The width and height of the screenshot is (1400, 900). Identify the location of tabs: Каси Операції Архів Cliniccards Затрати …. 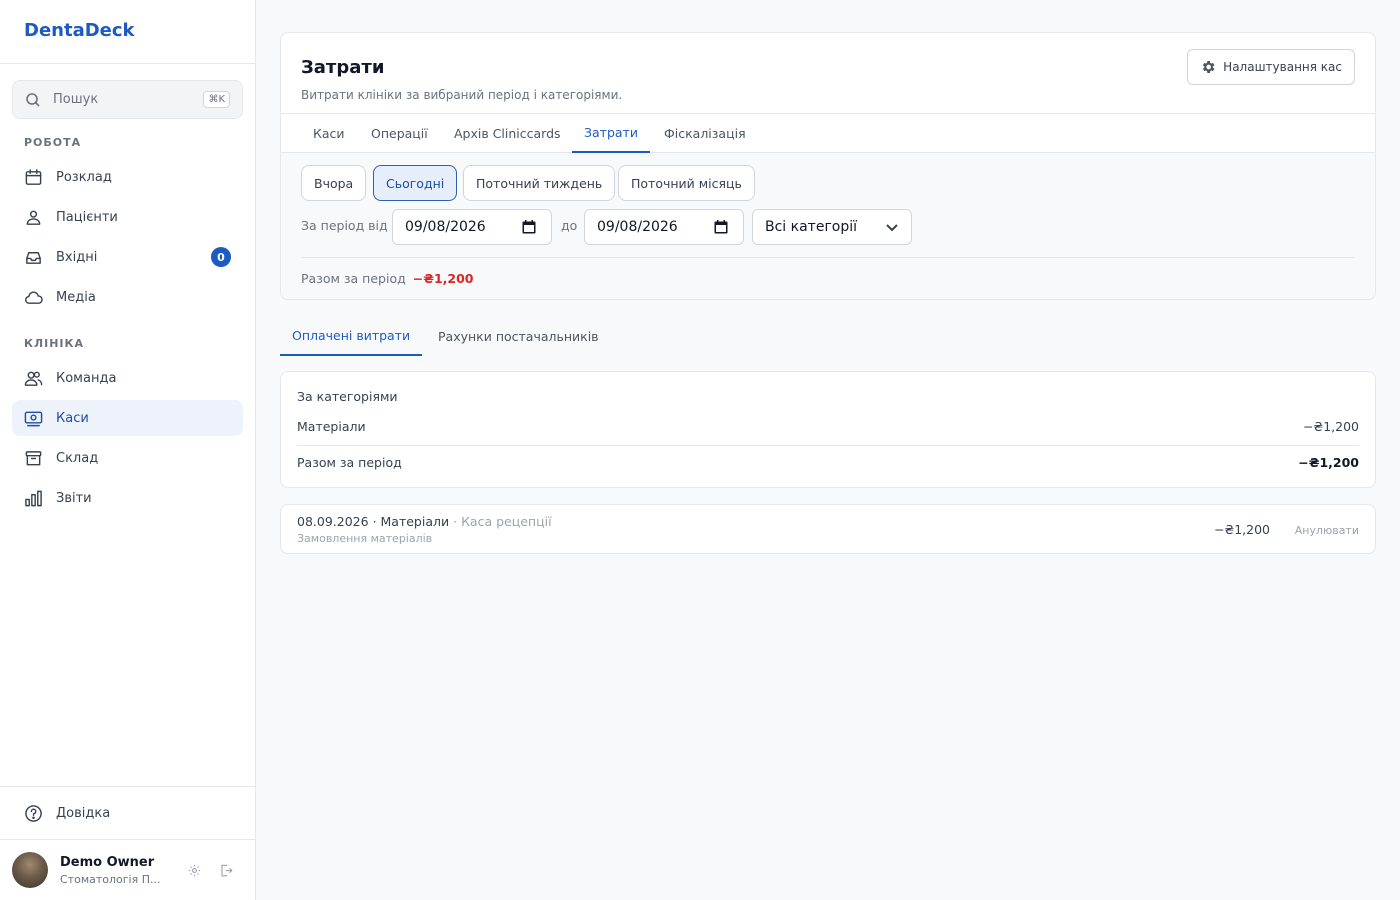
(828, 133).